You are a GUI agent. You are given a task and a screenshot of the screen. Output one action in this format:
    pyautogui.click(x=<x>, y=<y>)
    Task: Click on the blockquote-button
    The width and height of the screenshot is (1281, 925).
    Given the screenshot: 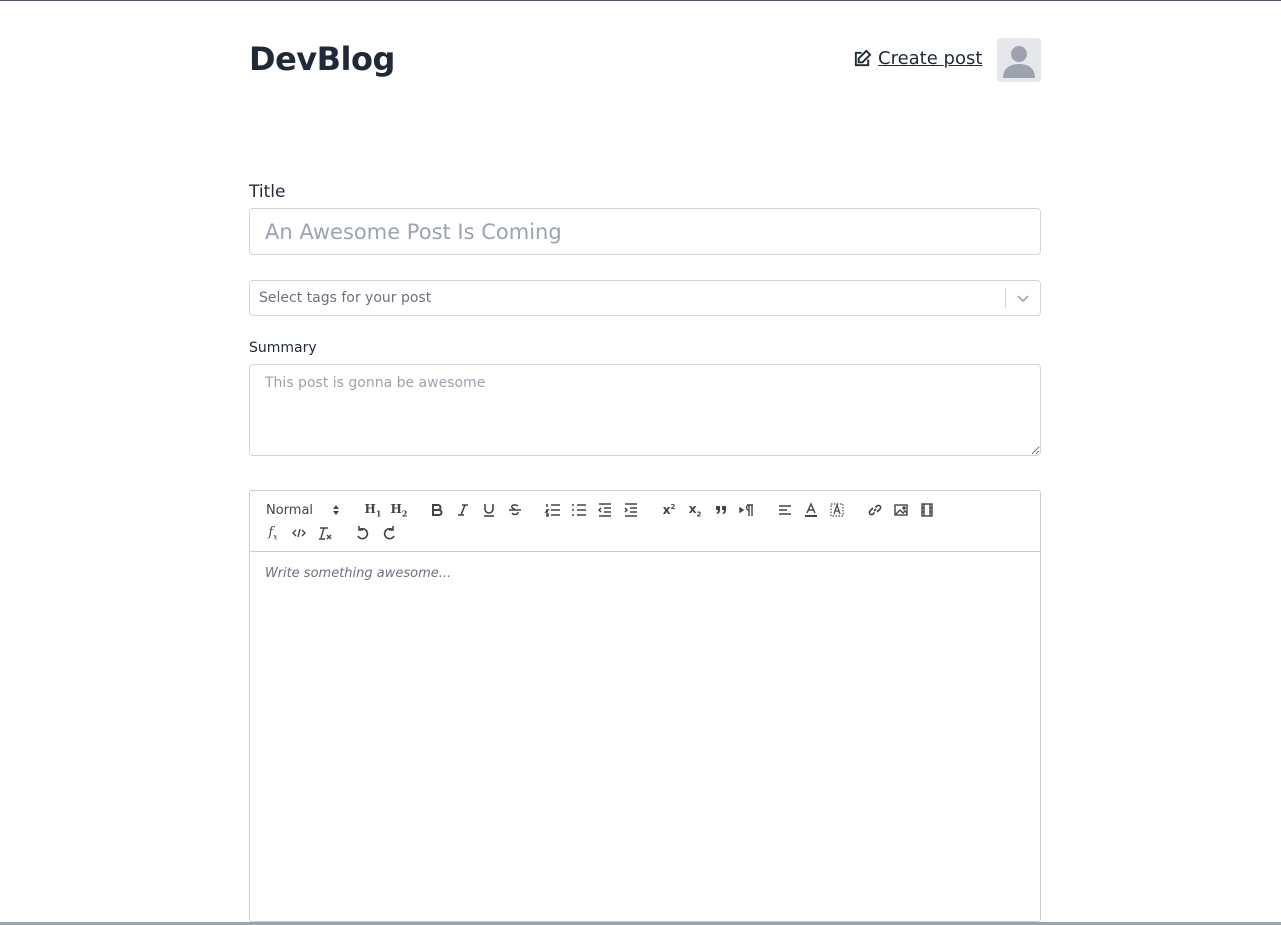 What is the action you would take?
    pyautogui.click(x=721, y=510)
    